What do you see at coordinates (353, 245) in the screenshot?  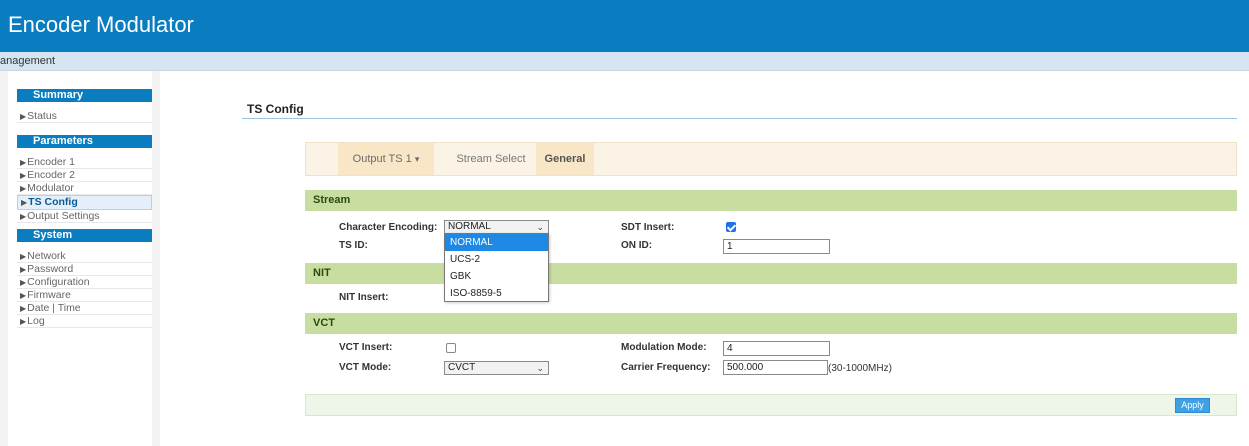 I see `ts-id-label: TS ID:` at bounding box center [353, 245].